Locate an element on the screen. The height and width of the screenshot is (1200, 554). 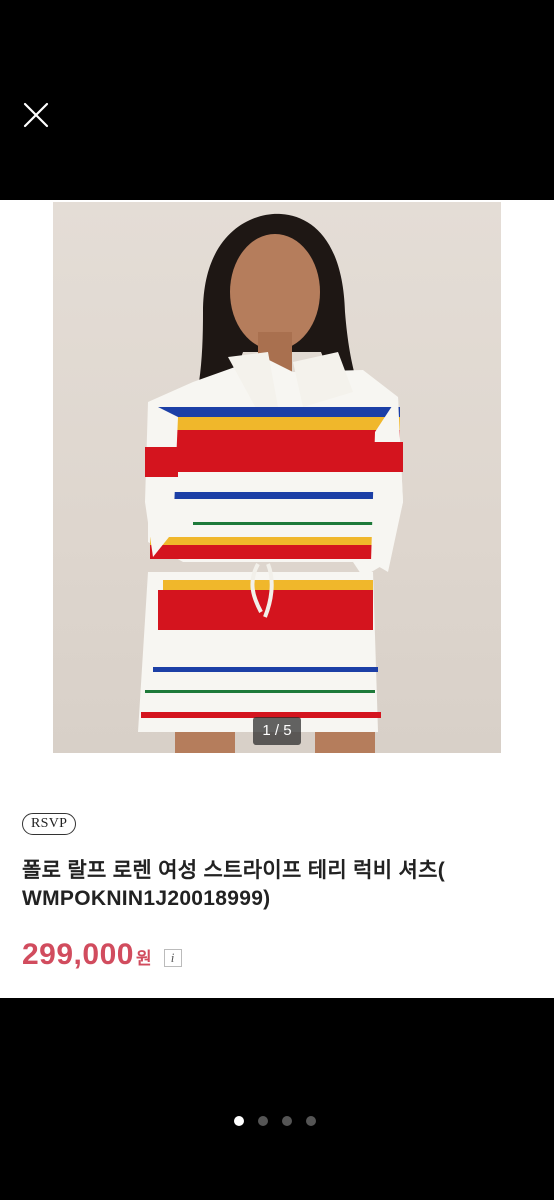
info-icon: i is located at coordinates (172, 958).